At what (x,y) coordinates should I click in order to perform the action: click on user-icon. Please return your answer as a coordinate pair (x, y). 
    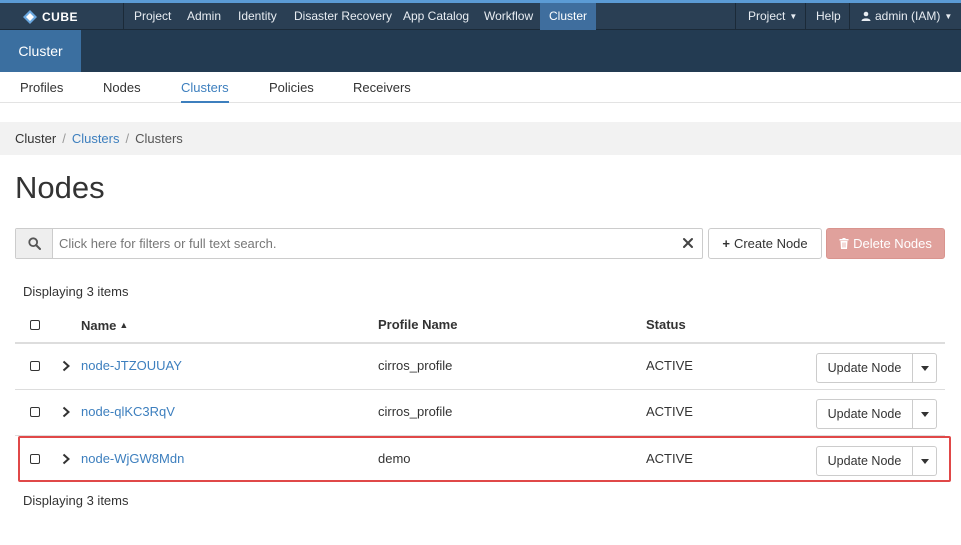
    Looking at the image, I should click on (866, 16).